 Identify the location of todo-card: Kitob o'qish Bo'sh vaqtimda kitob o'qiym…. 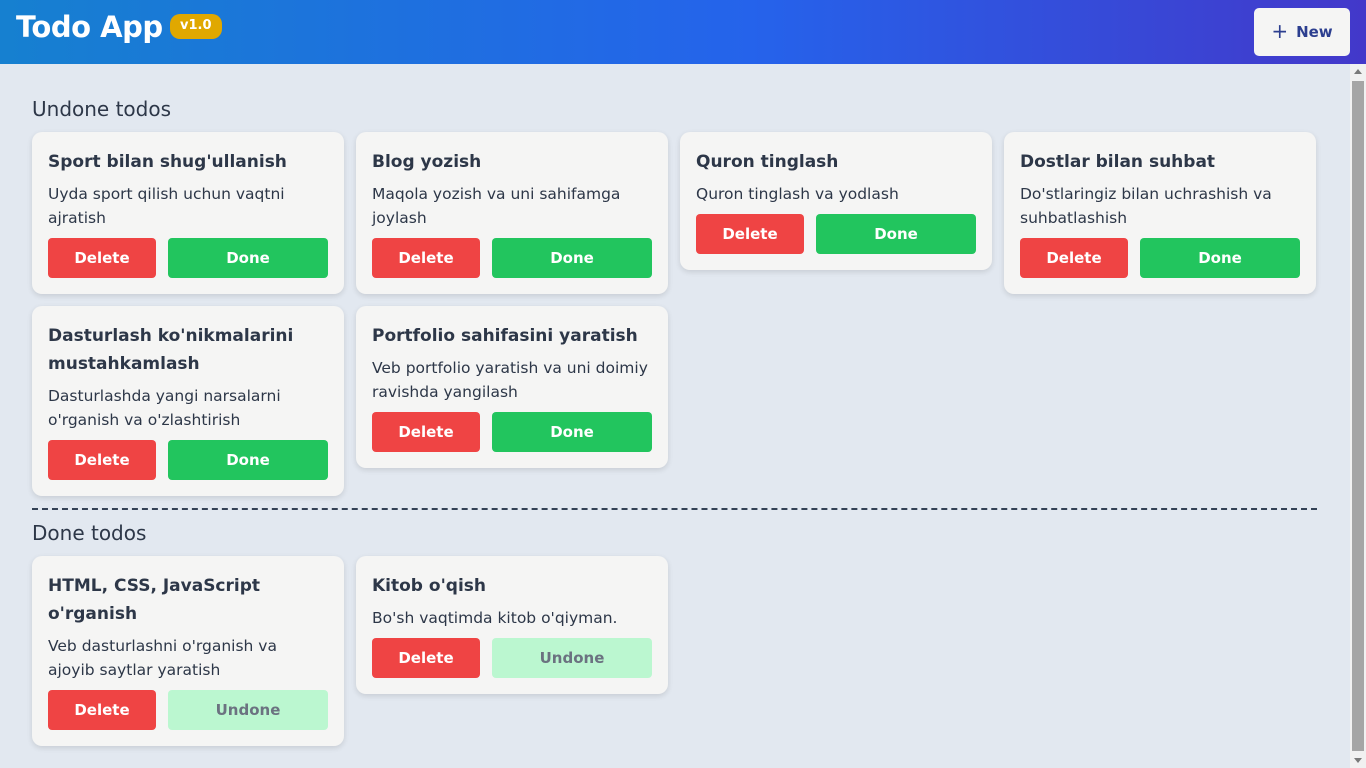
(512, 625).